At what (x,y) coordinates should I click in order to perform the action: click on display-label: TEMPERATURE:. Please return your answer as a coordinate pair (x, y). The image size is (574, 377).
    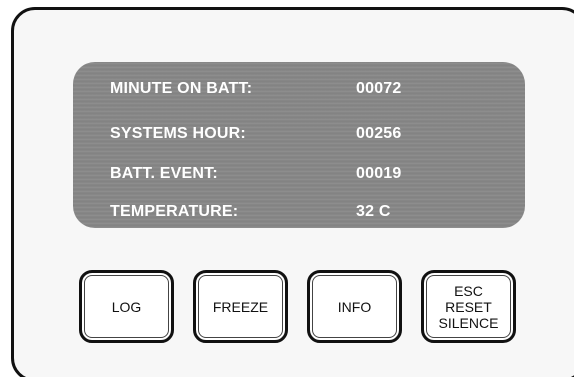
    Looking at the image, I should click on (174, 211).